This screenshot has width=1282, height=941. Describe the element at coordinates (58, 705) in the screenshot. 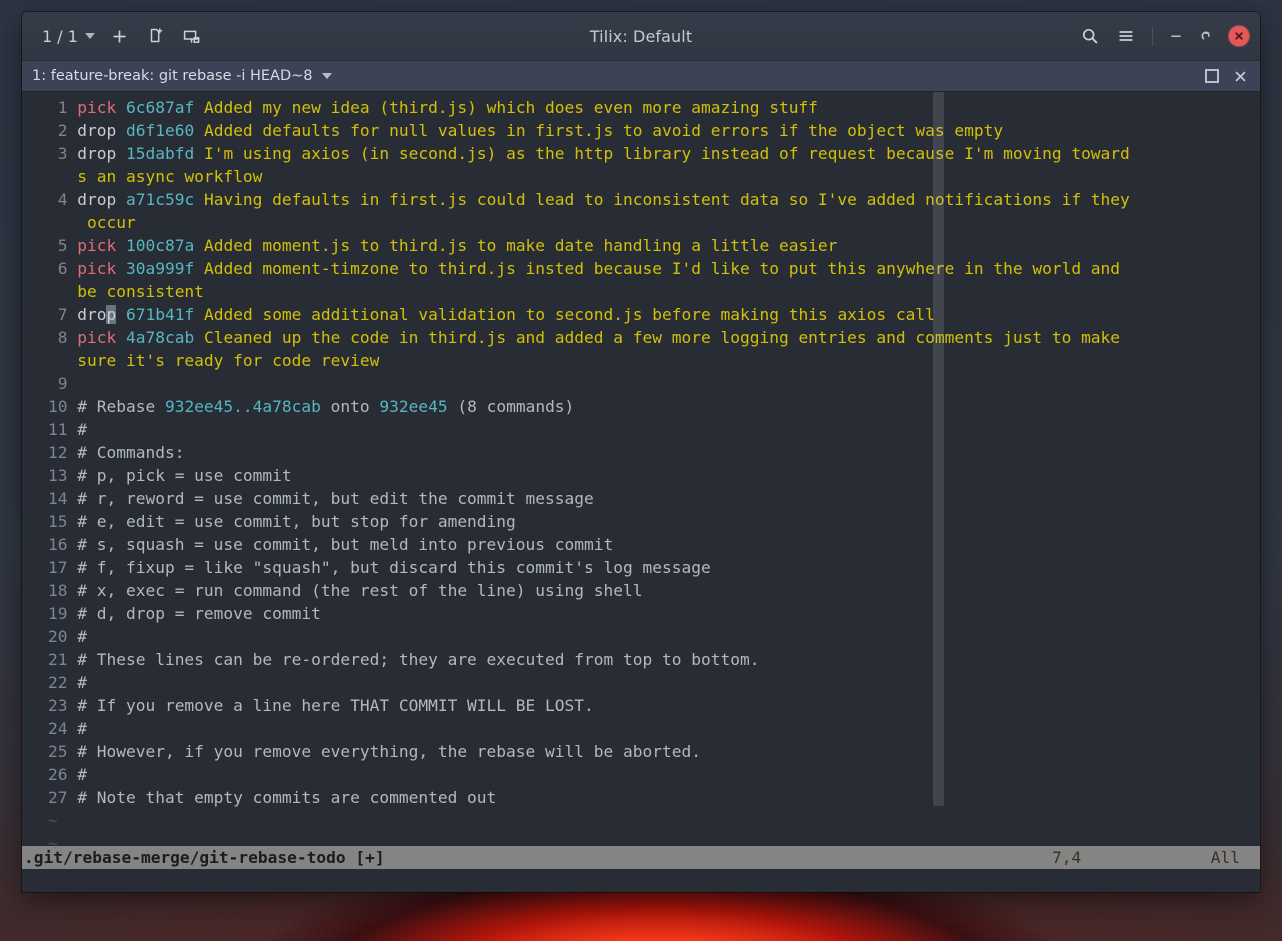

I see `line-number: 23` at that location.